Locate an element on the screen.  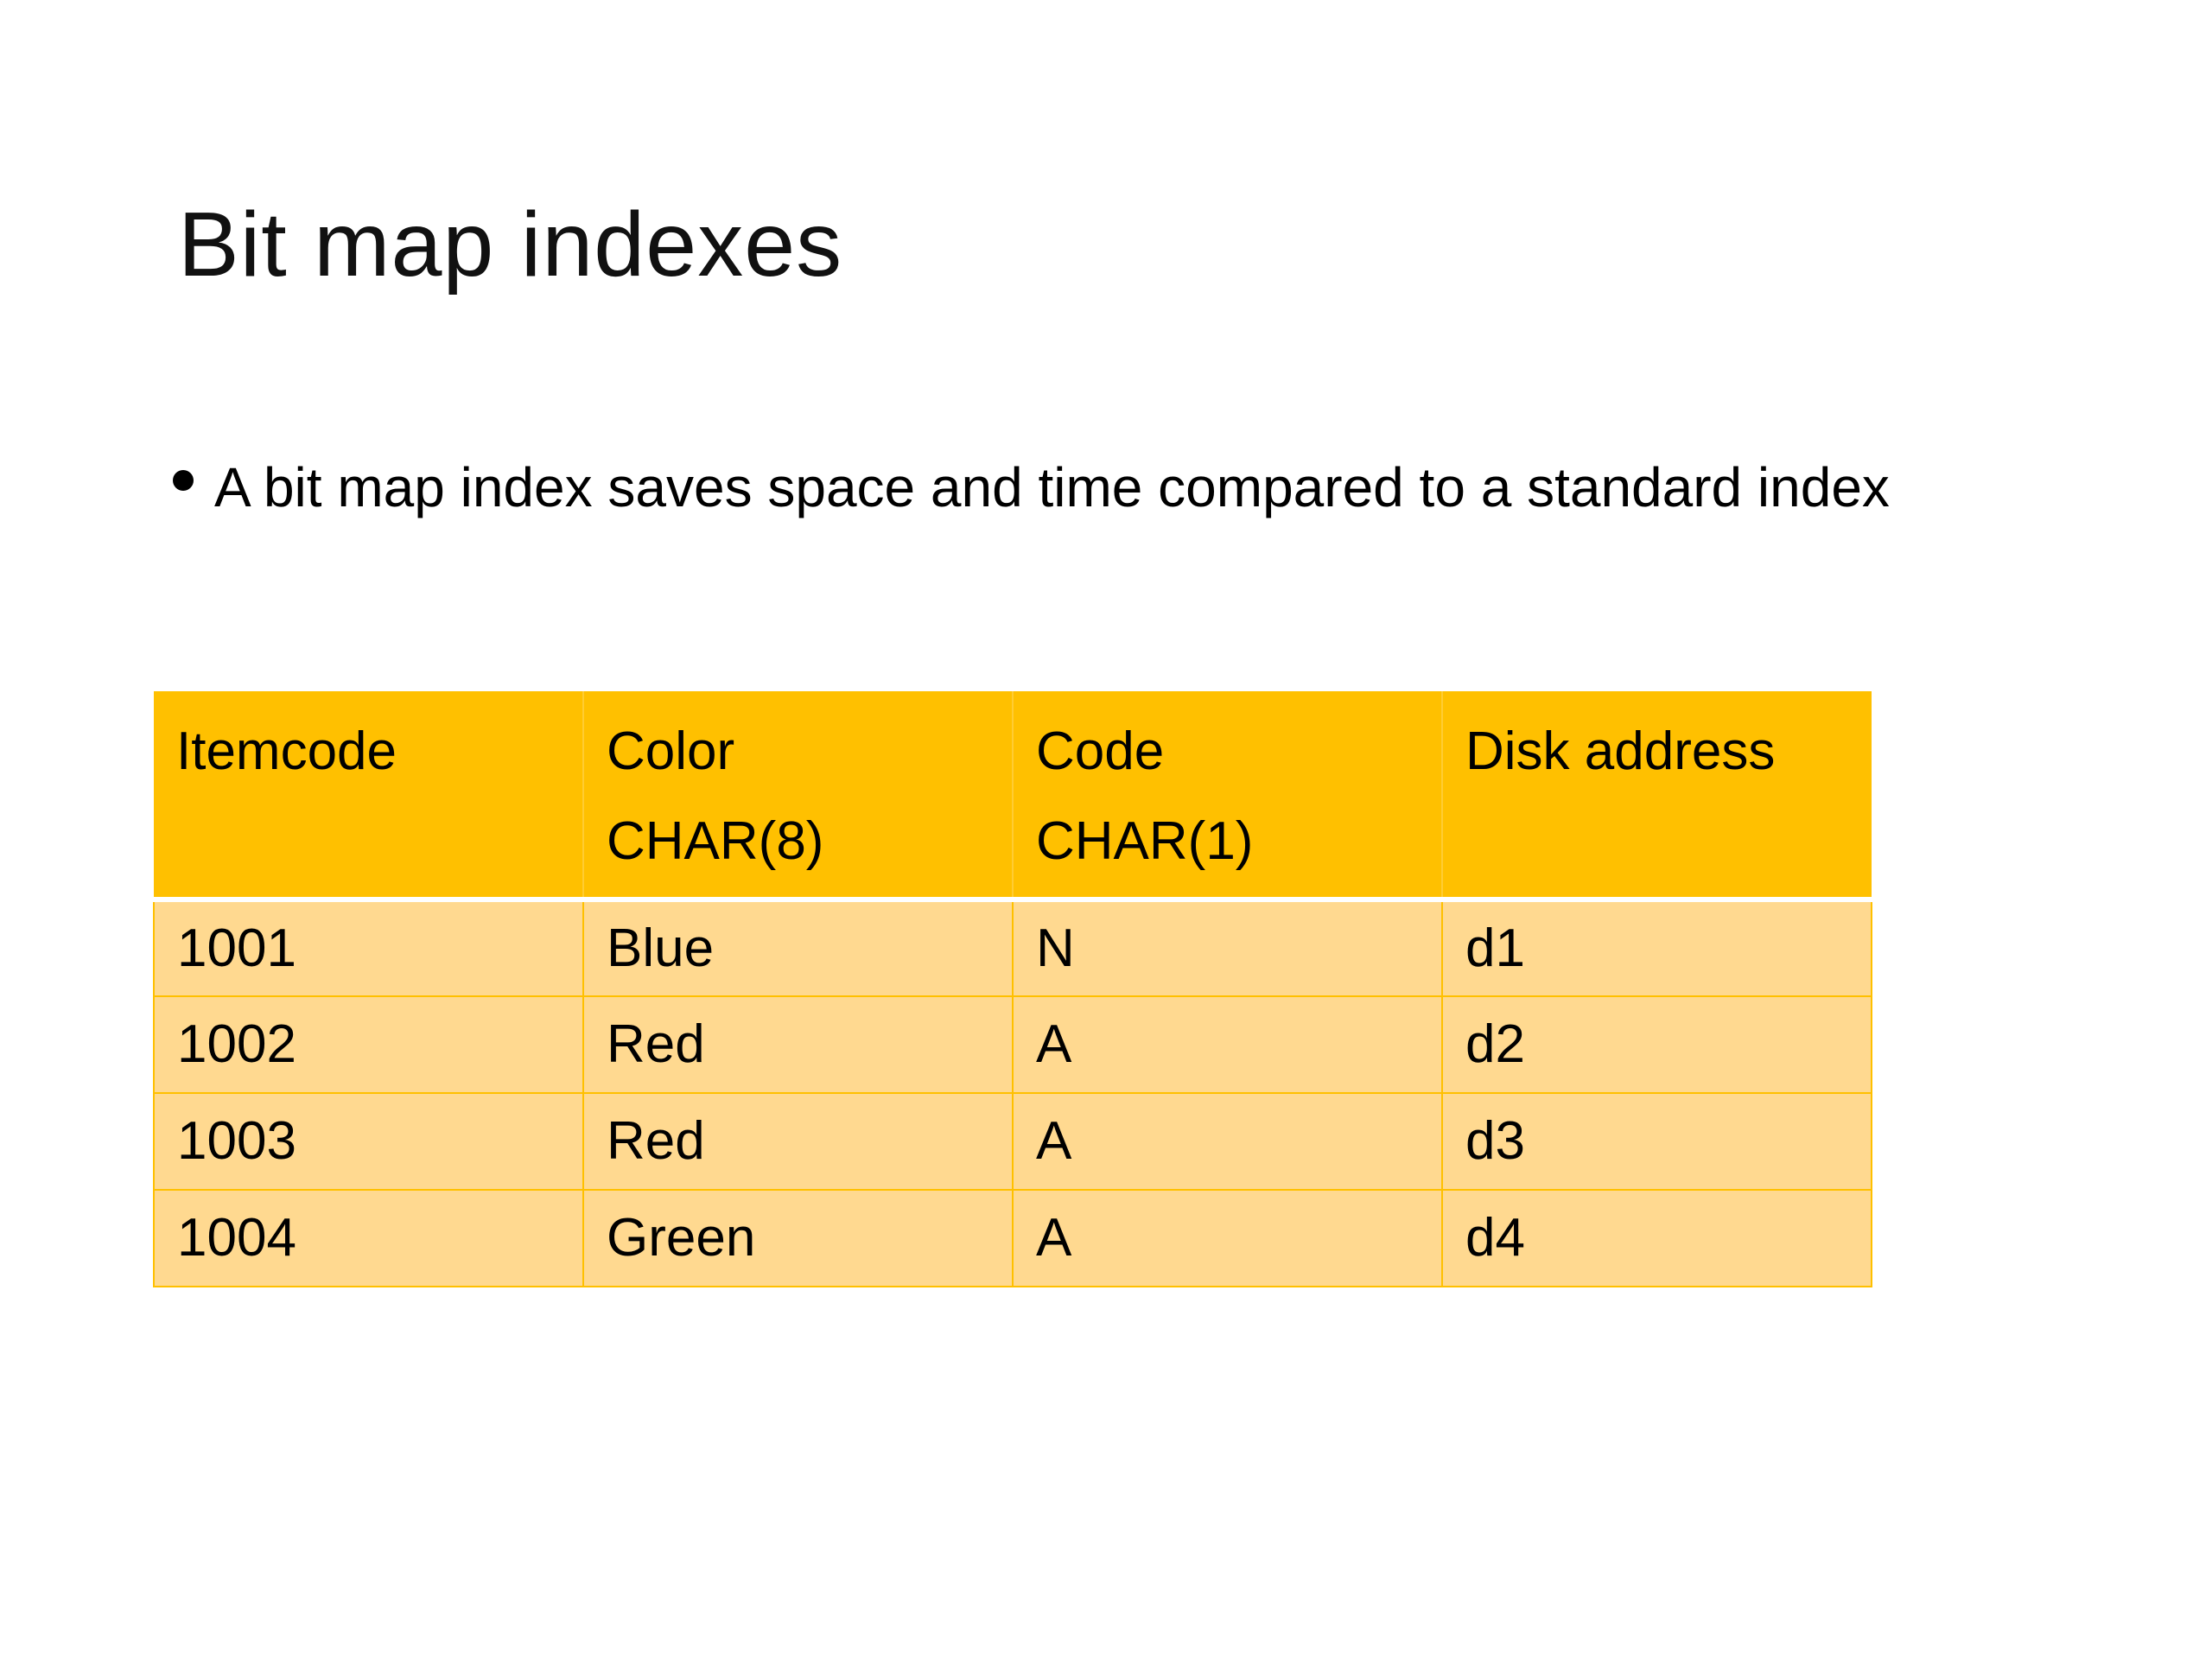
table-row: 1002 Red A d2 is located at coordinates (1013, 1045).